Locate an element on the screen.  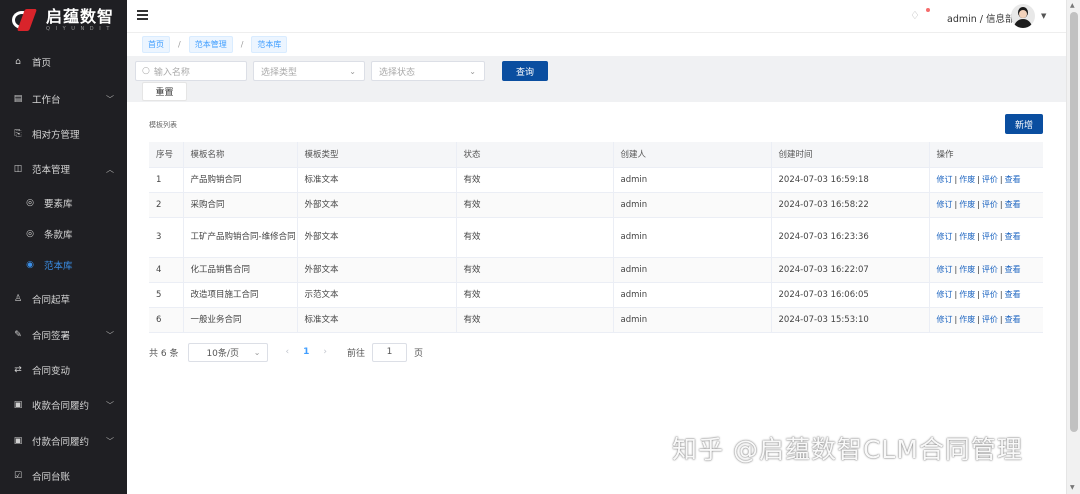
scroll-thumb is located at coordinates (1074, 222).